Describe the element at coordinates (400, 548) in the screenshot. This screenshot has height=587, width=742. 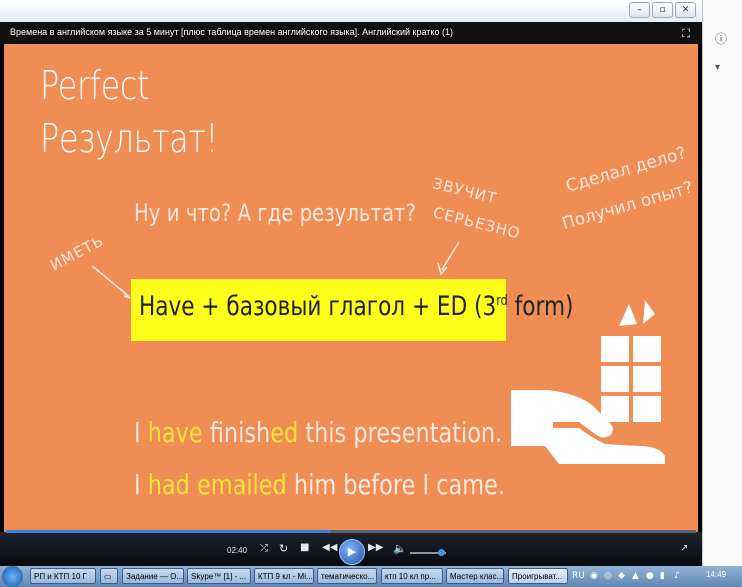
I see `volume-icon: 🔈` at that location.